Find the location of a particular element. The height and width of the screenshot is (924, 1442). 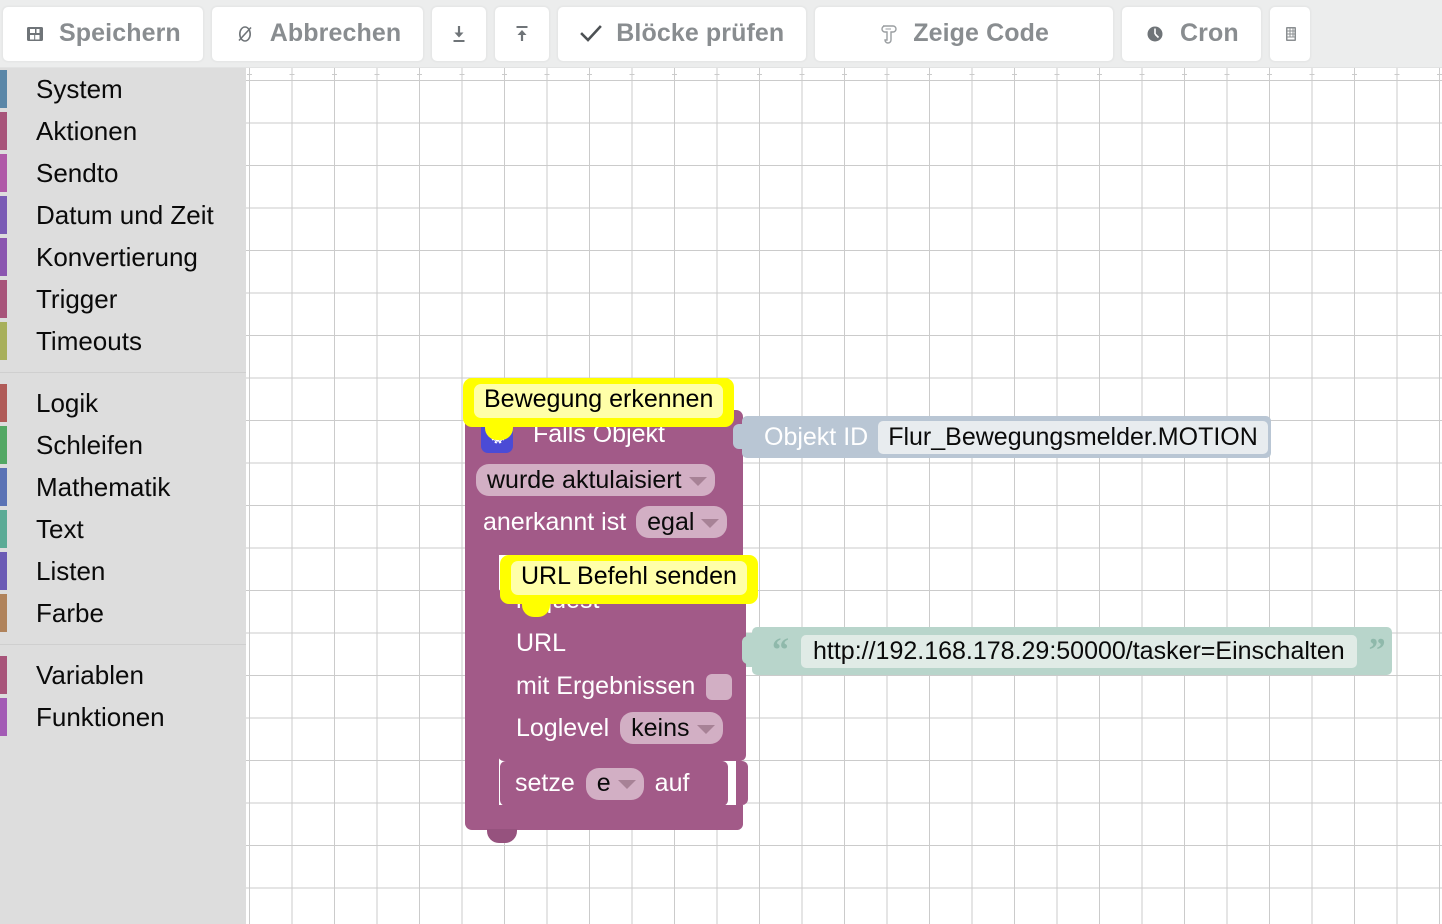

close-quote-icon: ” is located at coordinates (1377, 650).